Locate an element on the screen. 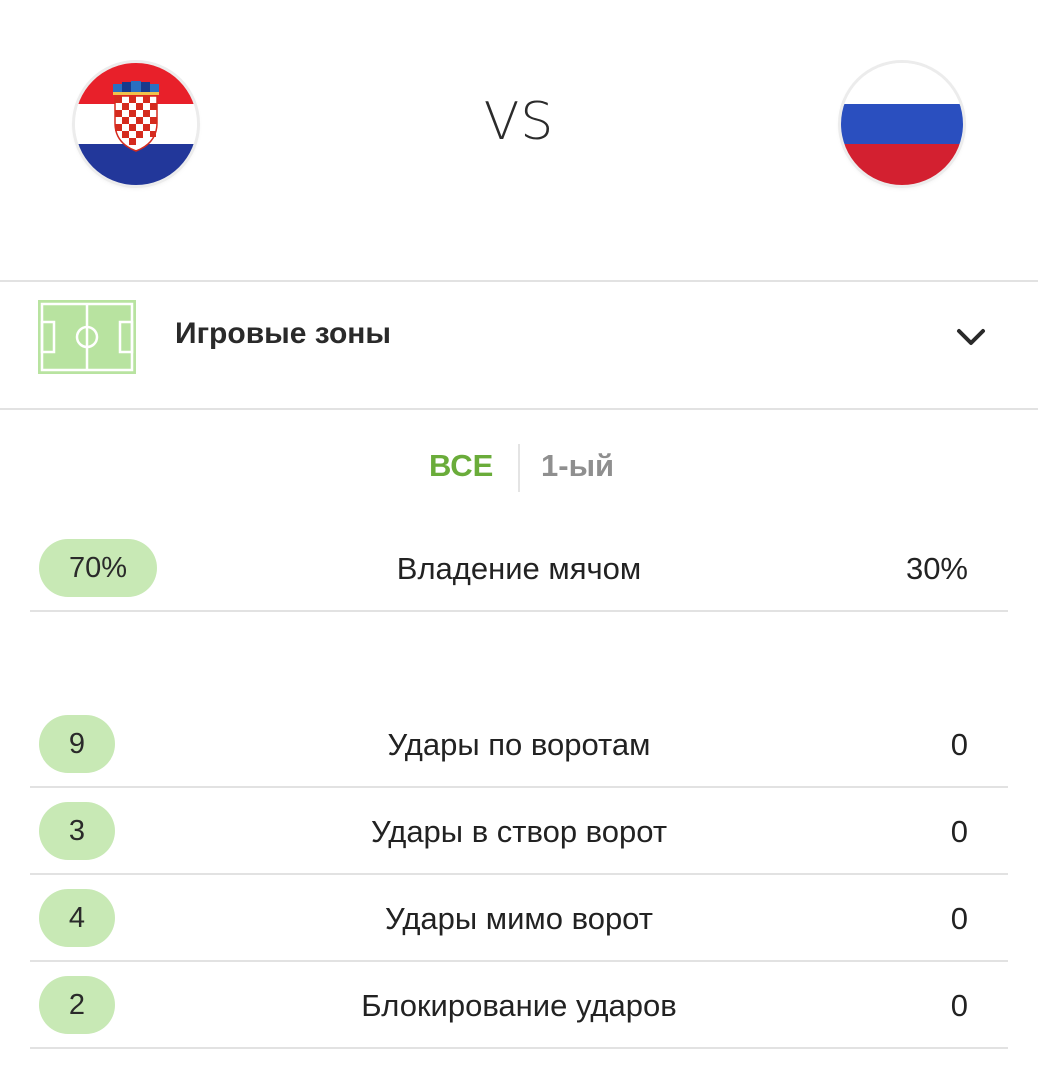 The image size is (1038, 1080). stat-label: Удары мимо ворот is located at coordinates (519, 918).